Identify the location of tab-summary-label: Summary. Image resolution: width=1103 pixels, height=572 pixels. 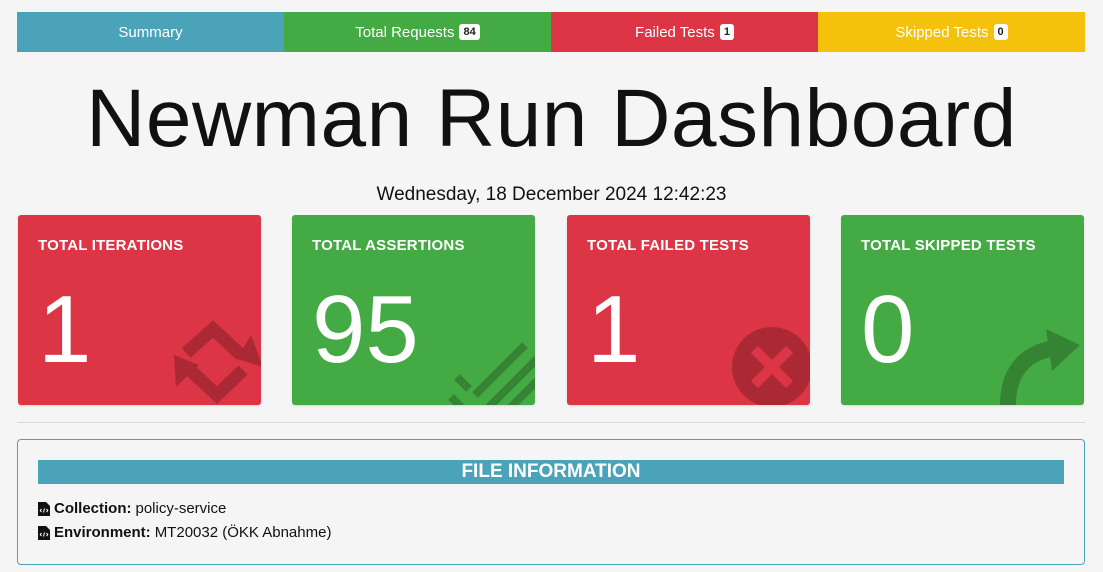
(150, 32).